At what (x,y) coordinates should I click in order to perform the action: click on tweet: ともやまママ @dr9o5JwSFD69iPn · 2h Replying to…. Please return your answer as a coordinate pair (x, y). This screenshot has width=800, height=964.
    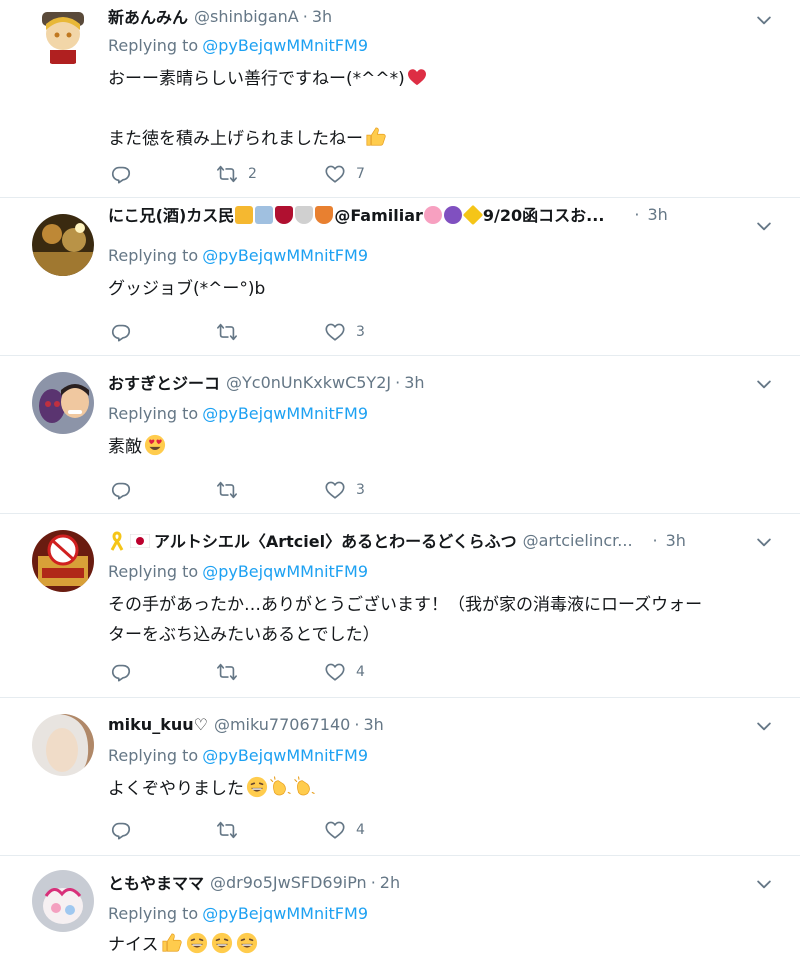
    Looking at the image, I should click on (400, 910).